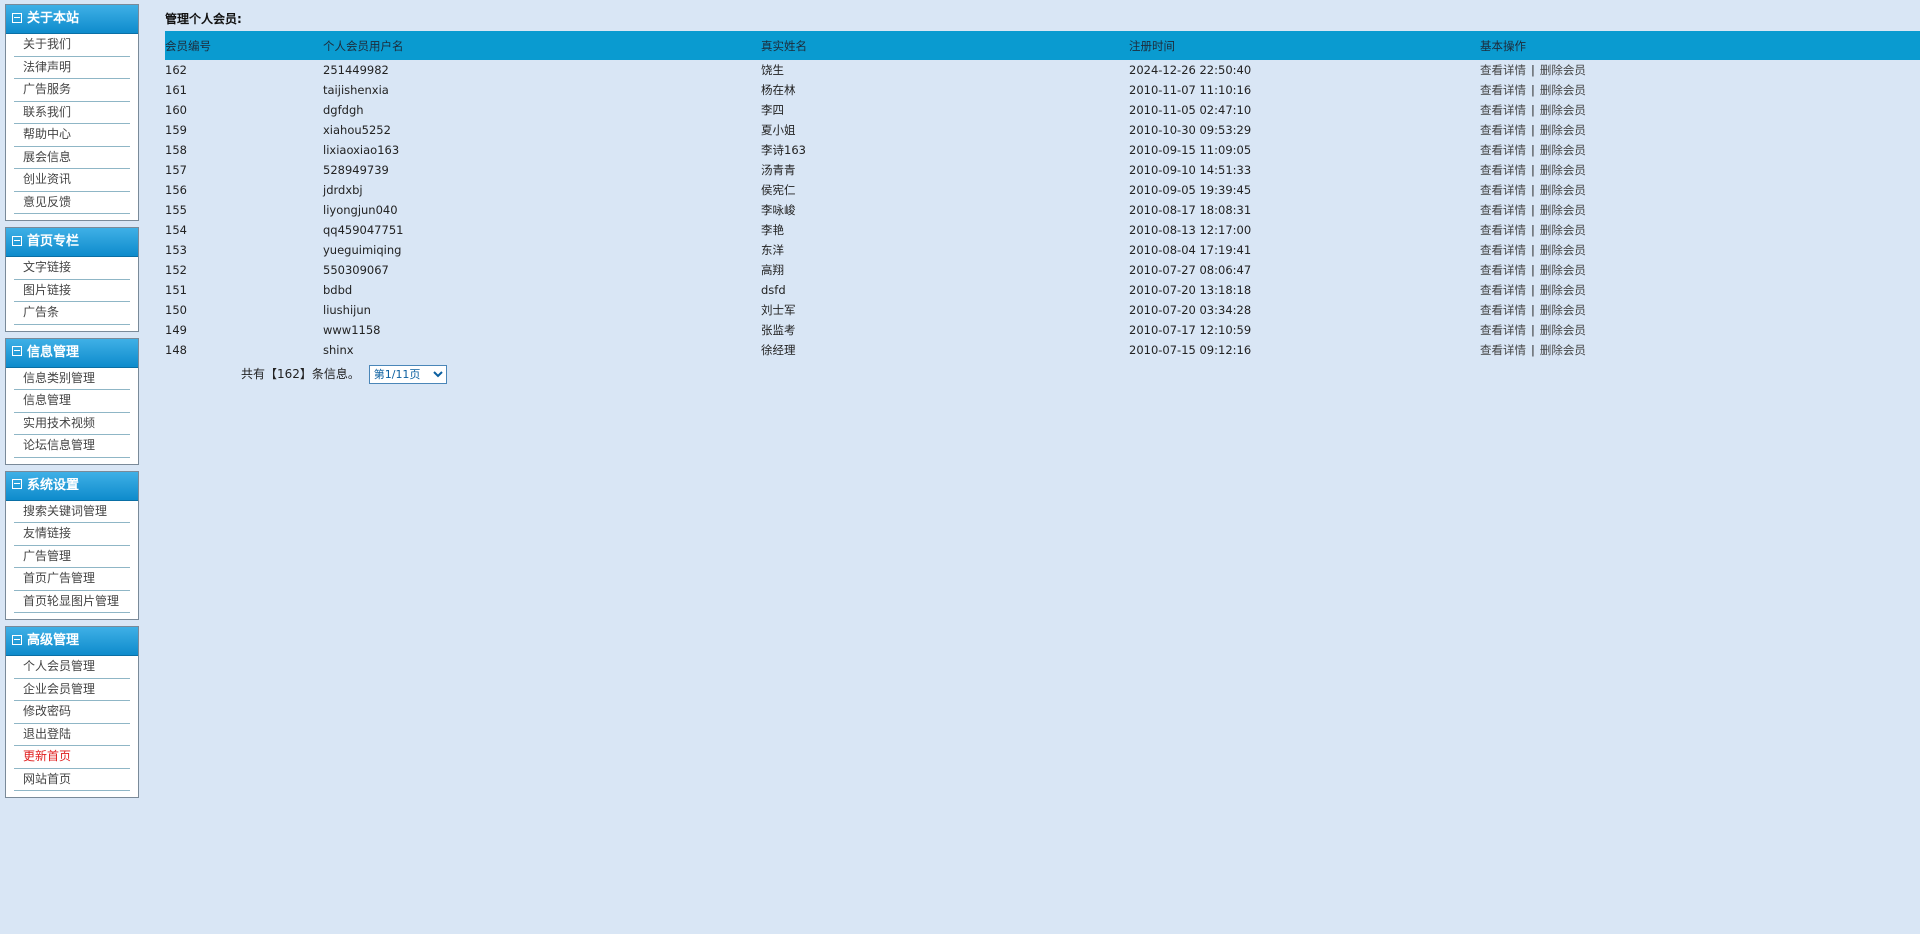 Image resolution: width=1920 pixels, height=934 pixels. Describe the element at coordinates (1042, 350) in the screenshot. I see `table-row: 148 shinx 徐经理 2010-07-15 09:12:16 查看详情 | 删除会员` at that location.